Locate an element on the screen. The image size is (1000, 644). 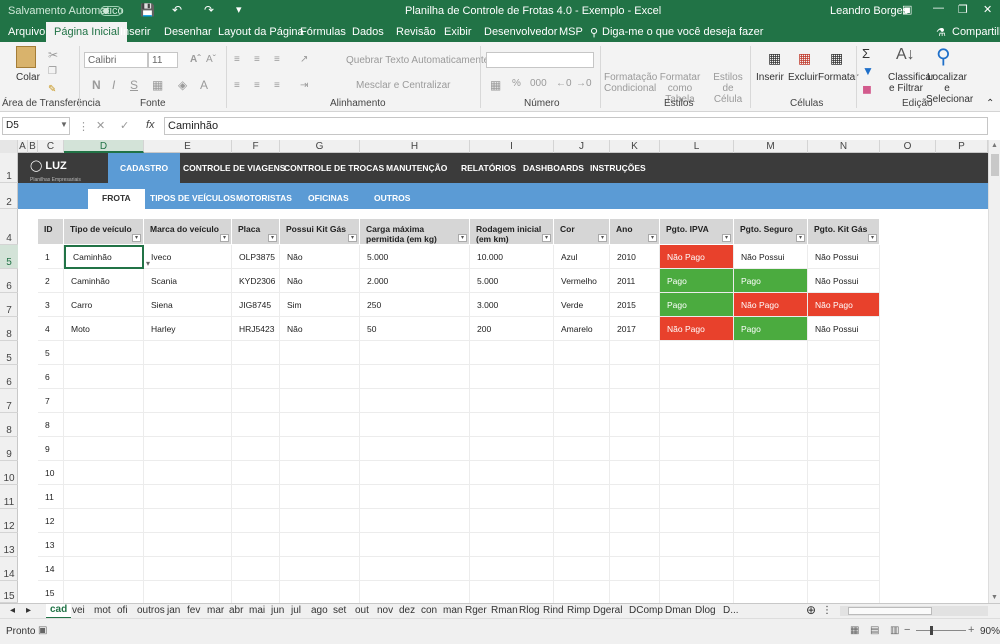
paste-button: Colar is located at coordinates (28, 77).